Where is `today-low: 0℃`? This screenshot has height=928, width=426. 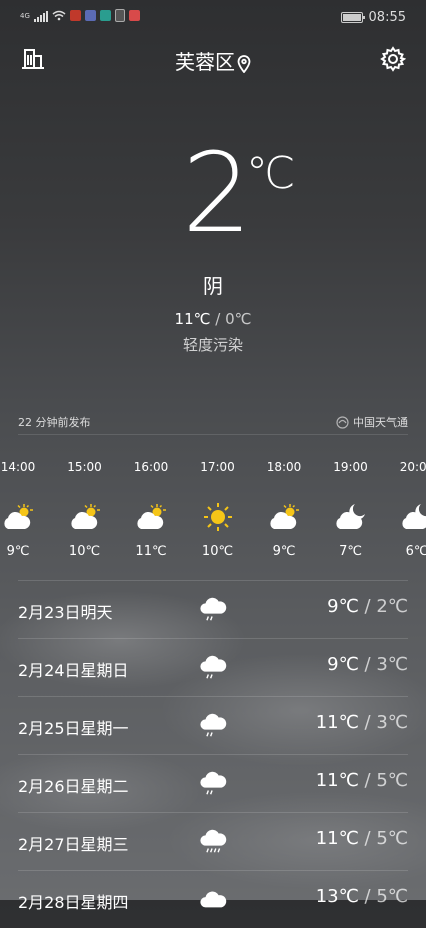 today-low: 0℃ is located at coordinates (238, 319).